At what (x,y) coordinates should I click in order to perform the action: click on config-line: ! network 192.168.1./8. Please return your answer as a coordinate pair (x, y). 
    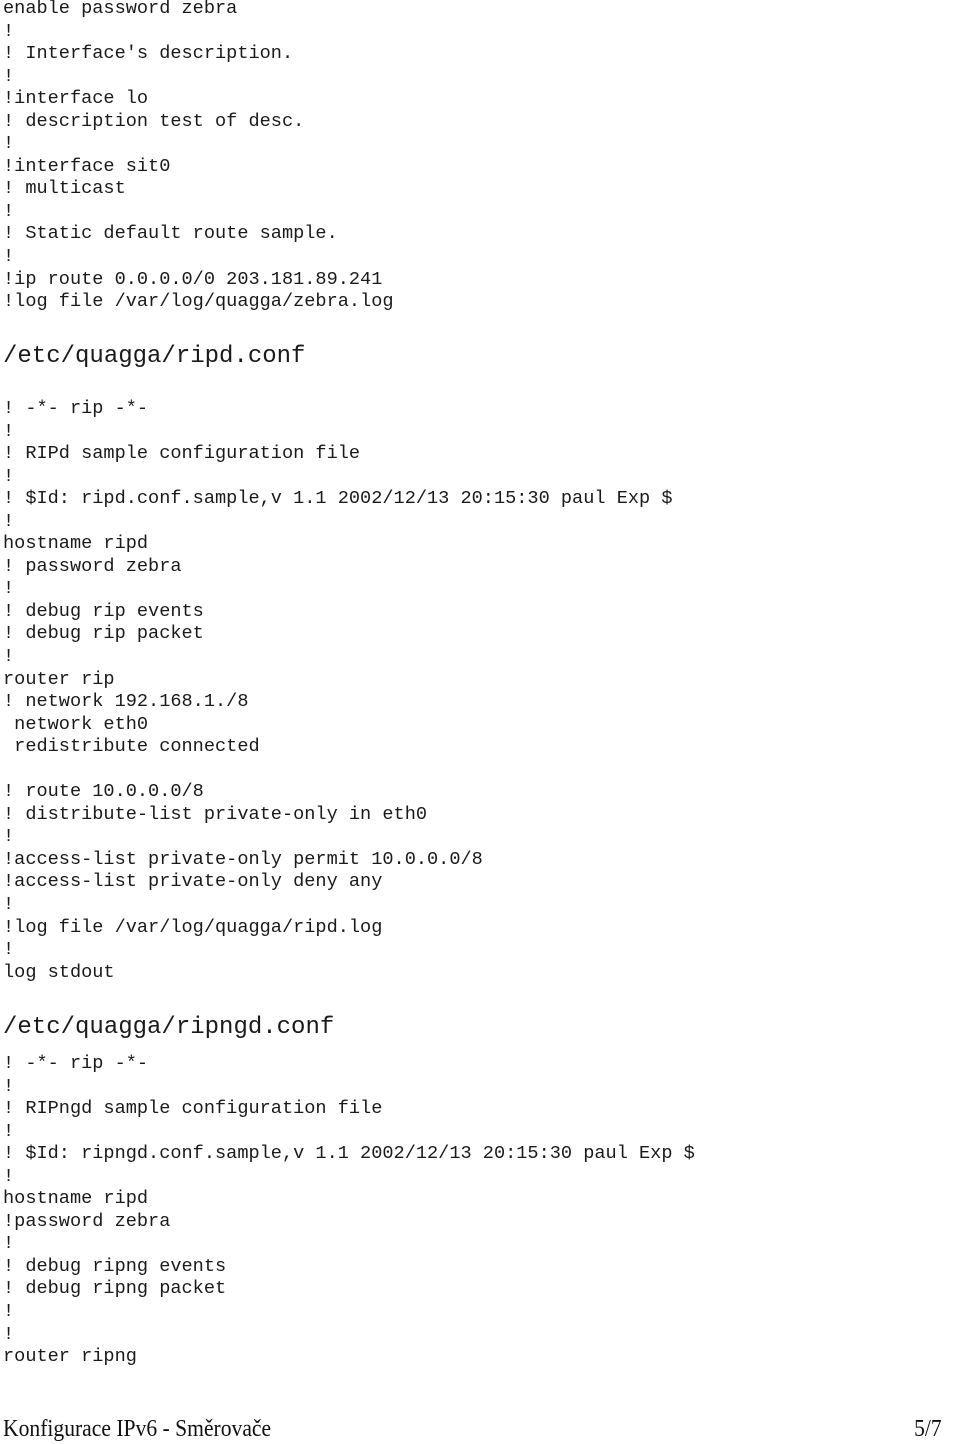
    Looking at the image, I should click on (126, 702).